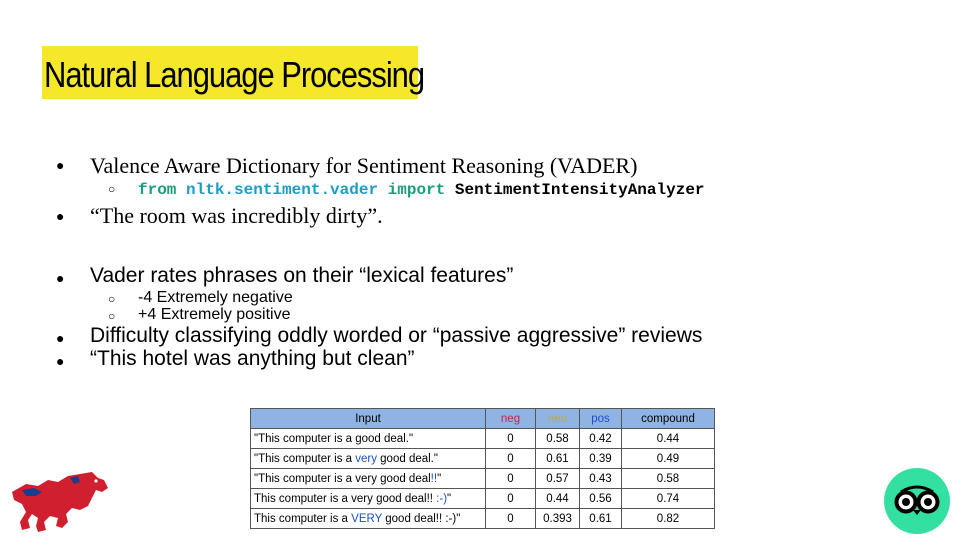 This screenshot has width=960, height=540. What do you see at coordinates (252, 358) in the screenshot?
I see `bullet-hotel-quote: “This hotel was anything but clean”` at bounding box center [252, 358].